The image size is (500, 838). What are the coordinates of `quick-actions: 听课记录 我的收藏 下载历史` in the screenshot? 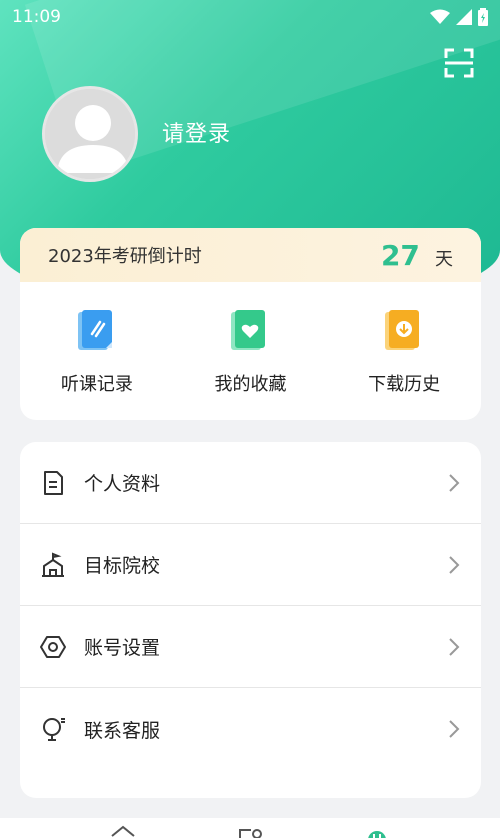 It's located at (250, 339).